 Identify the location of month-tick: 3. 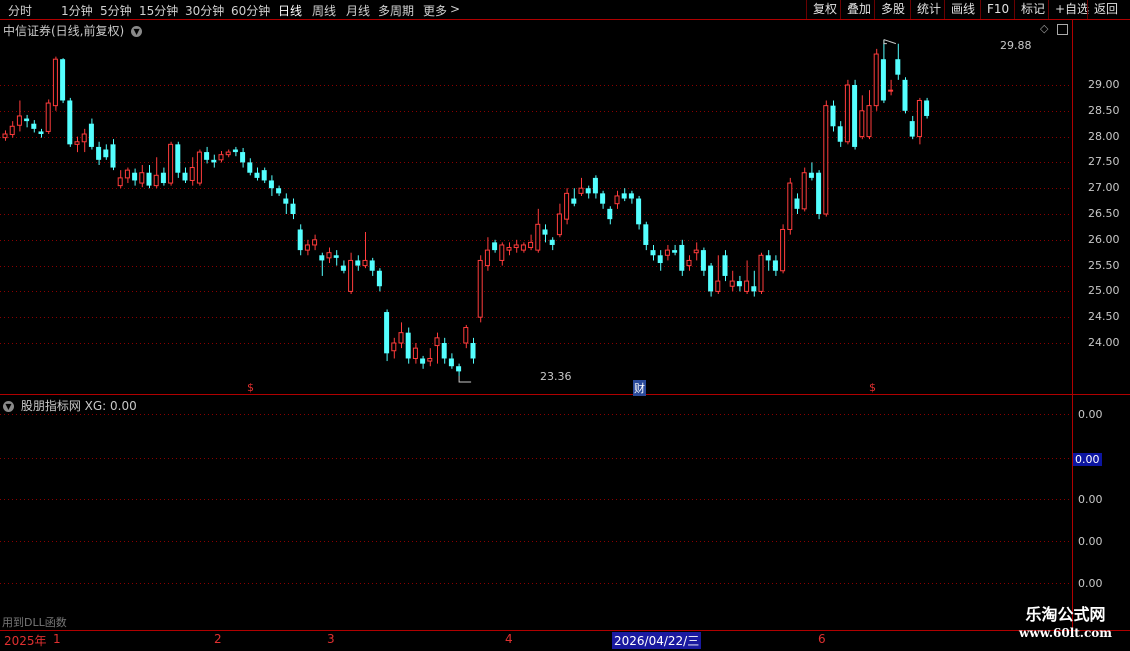
(331, 639).